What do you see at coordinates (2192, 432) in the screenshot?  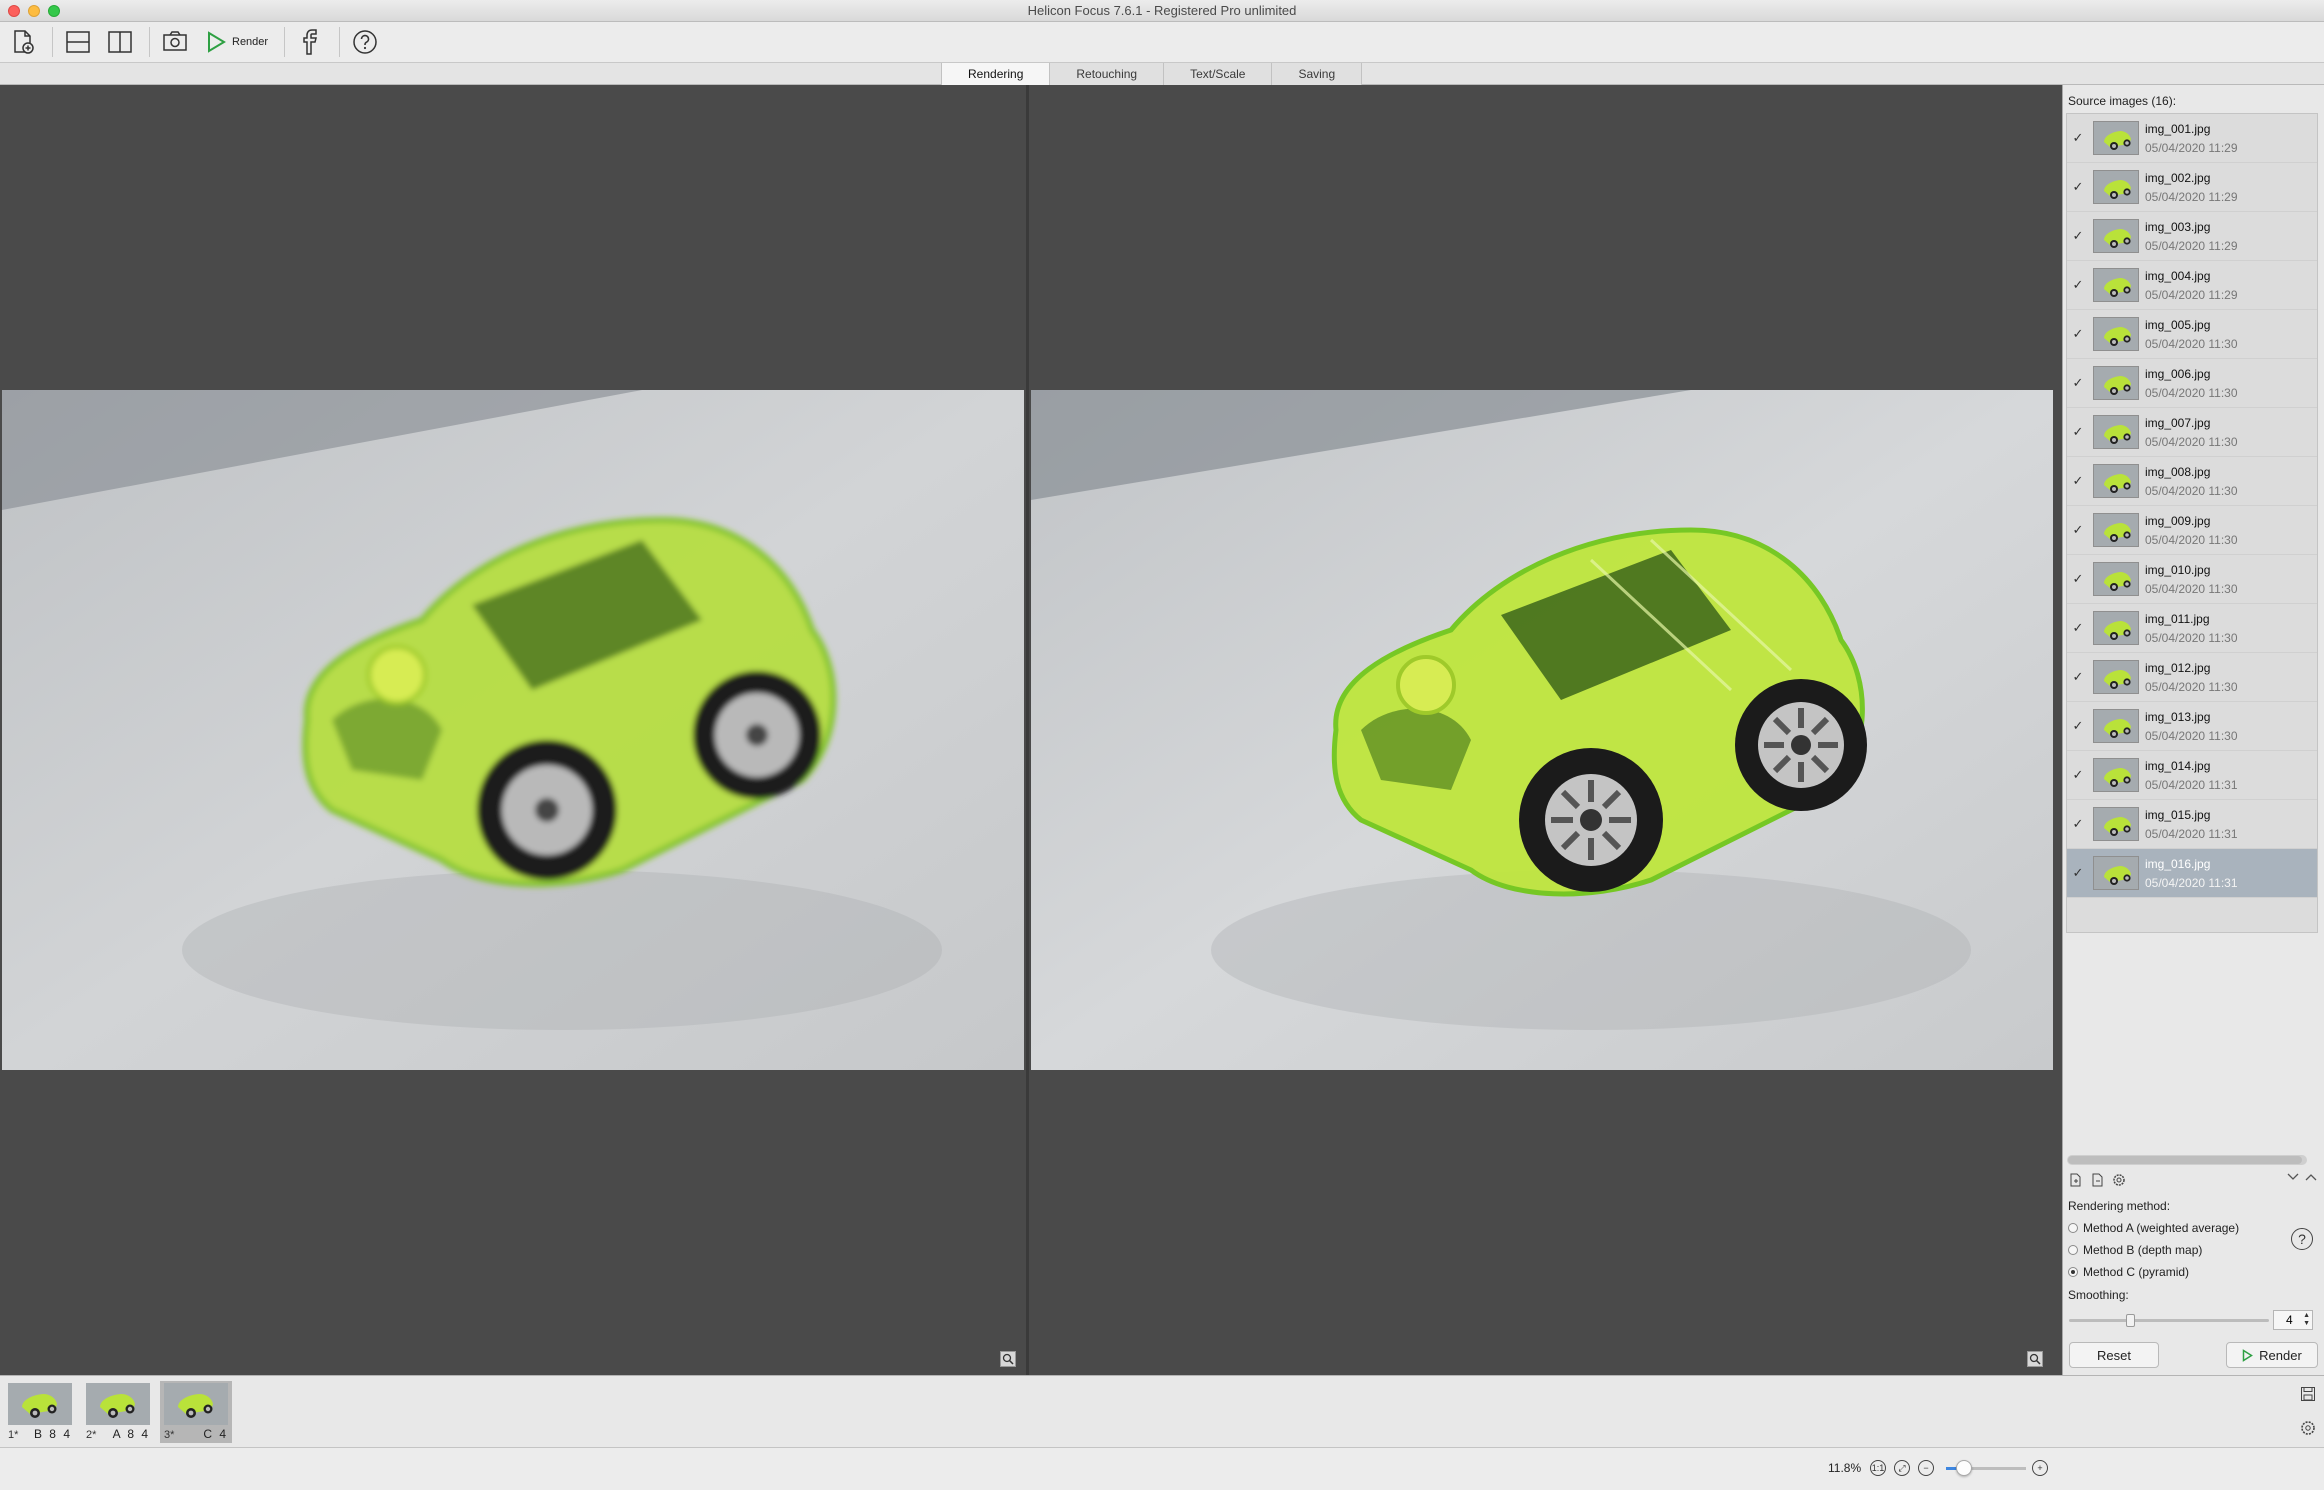 I see `source-image-item: ✓ img_007.jpg 05/04/2020 11:30` at bounding box center [2192, 432].